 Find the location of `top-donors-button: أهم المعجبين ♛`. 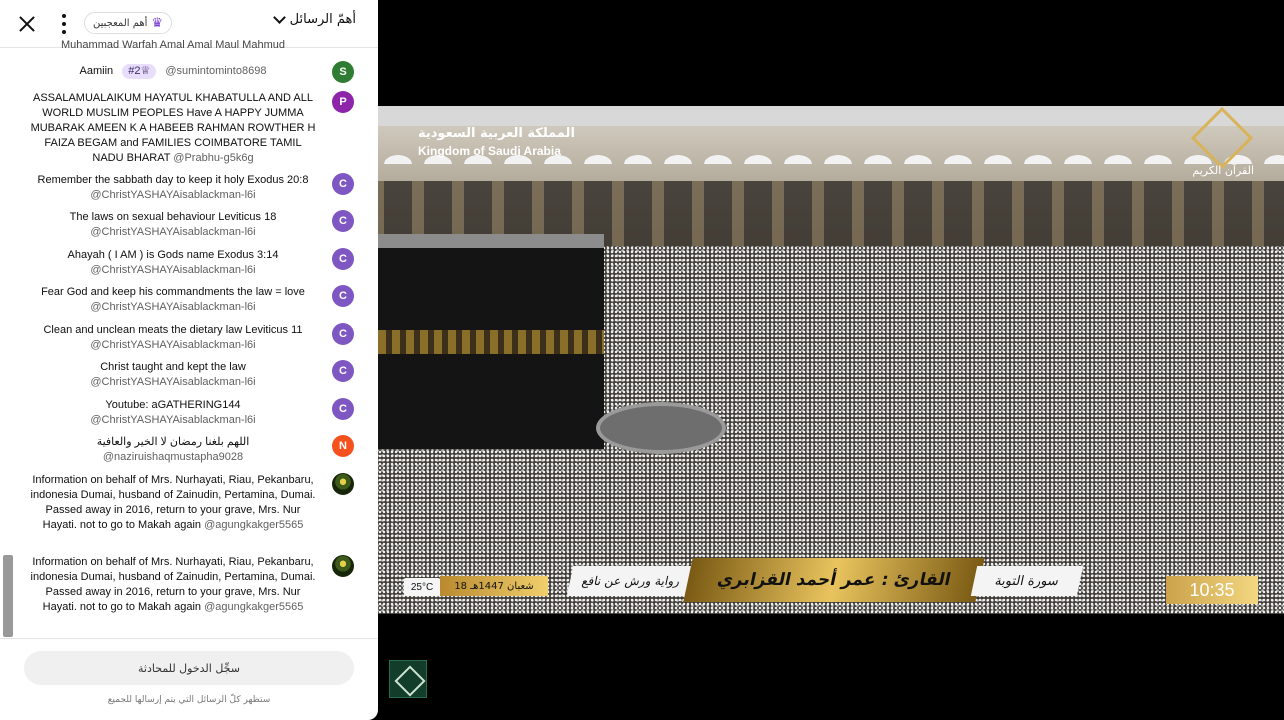

top-donors-button: أهم المعجبين ♛ is located at coordinates (128, 23).